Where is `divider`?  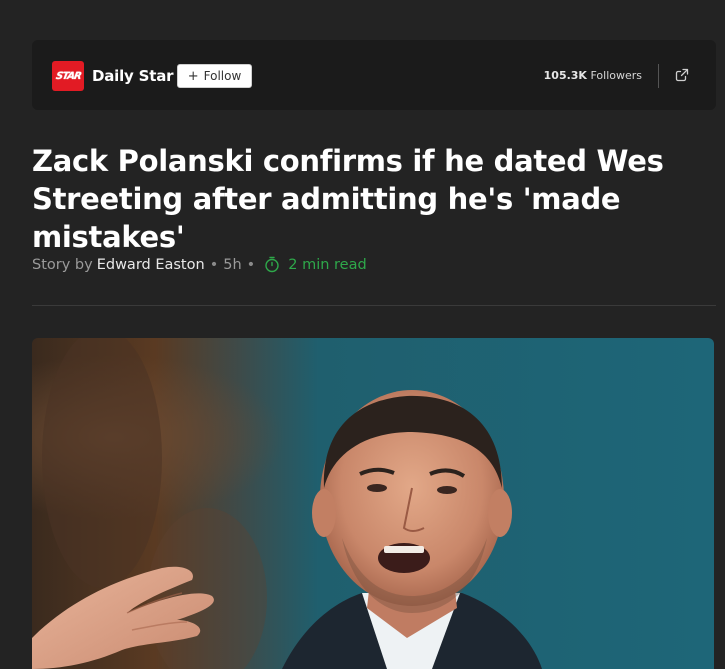 divider is located at coordinates (658, 76).